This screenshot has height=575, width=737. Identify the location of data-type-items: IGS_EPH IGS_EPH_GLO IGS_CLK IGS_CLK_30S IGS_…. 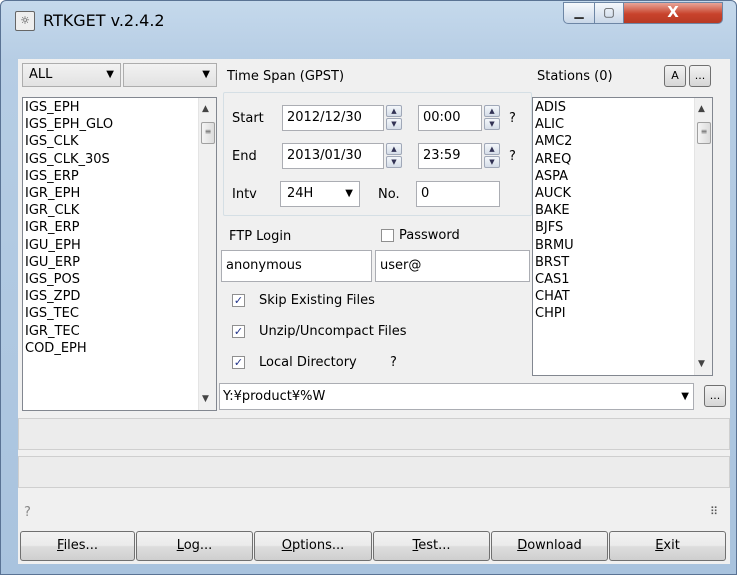
(69, 228).